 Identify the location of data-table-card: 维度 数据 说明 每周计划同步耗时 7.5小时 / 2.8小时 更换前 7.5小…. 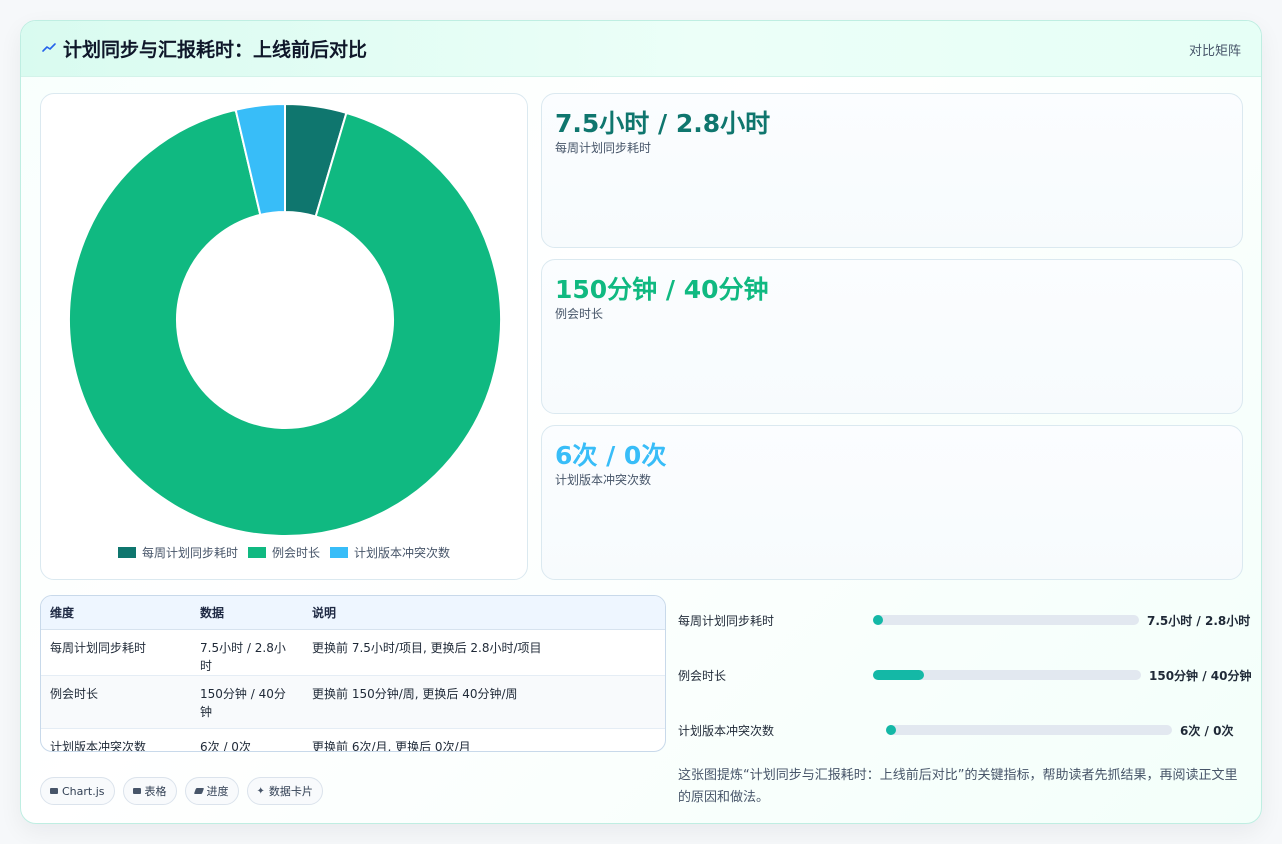
(353, 673).